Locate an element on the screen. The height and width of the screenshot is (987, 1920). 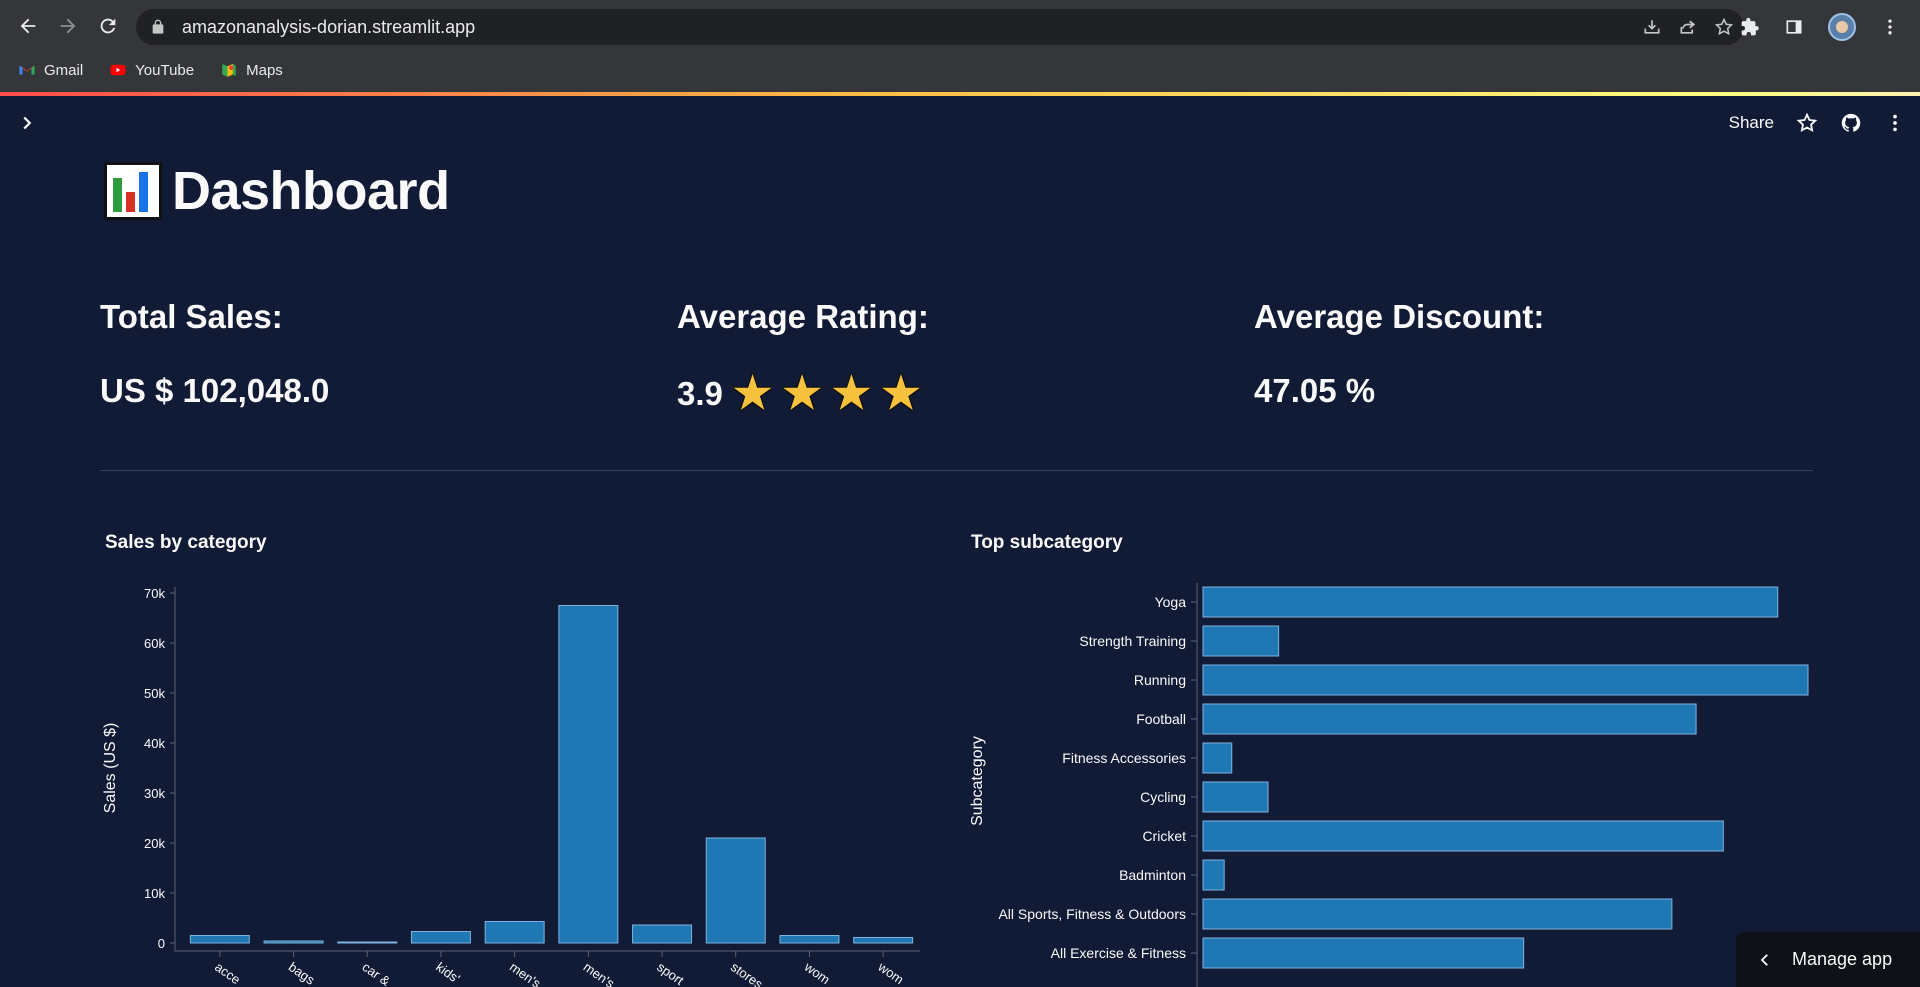
metric-average-discount: Average Discount: 47.05 % is located at coordinates (1399, 354).